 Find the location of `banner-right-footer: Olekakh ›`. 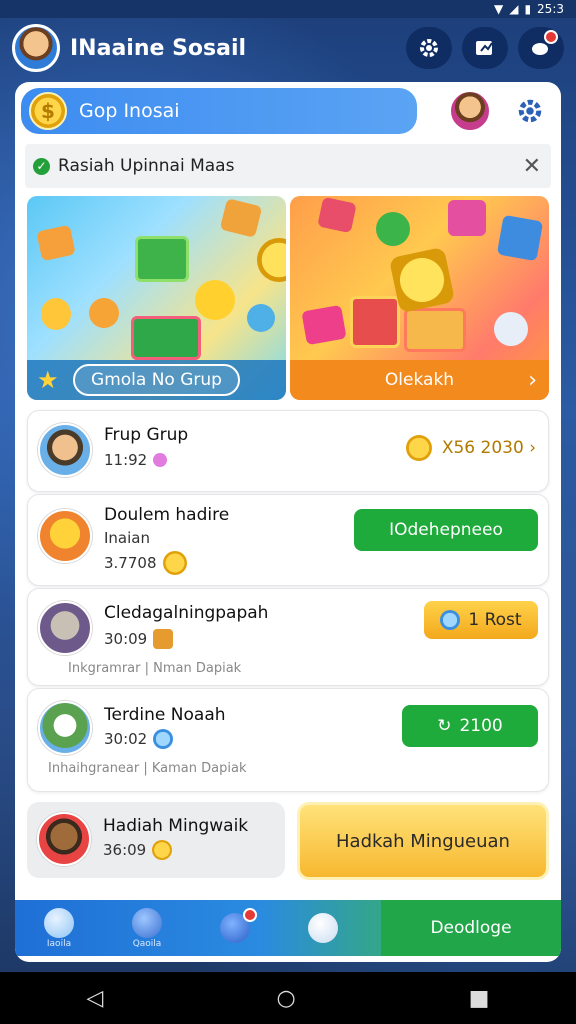

banner-right-footer: Olekakh › is located at coordinates (419, 380).